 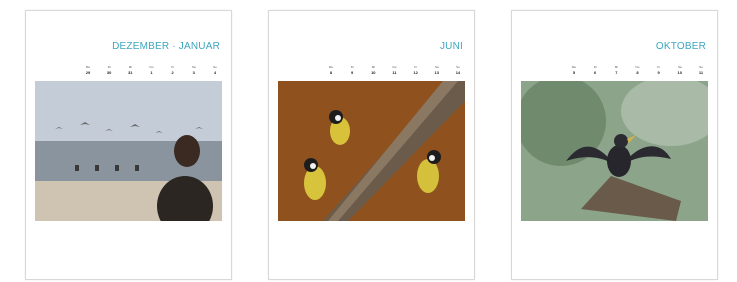 I want to click on day-number: 4, so click(x=215, y=72).